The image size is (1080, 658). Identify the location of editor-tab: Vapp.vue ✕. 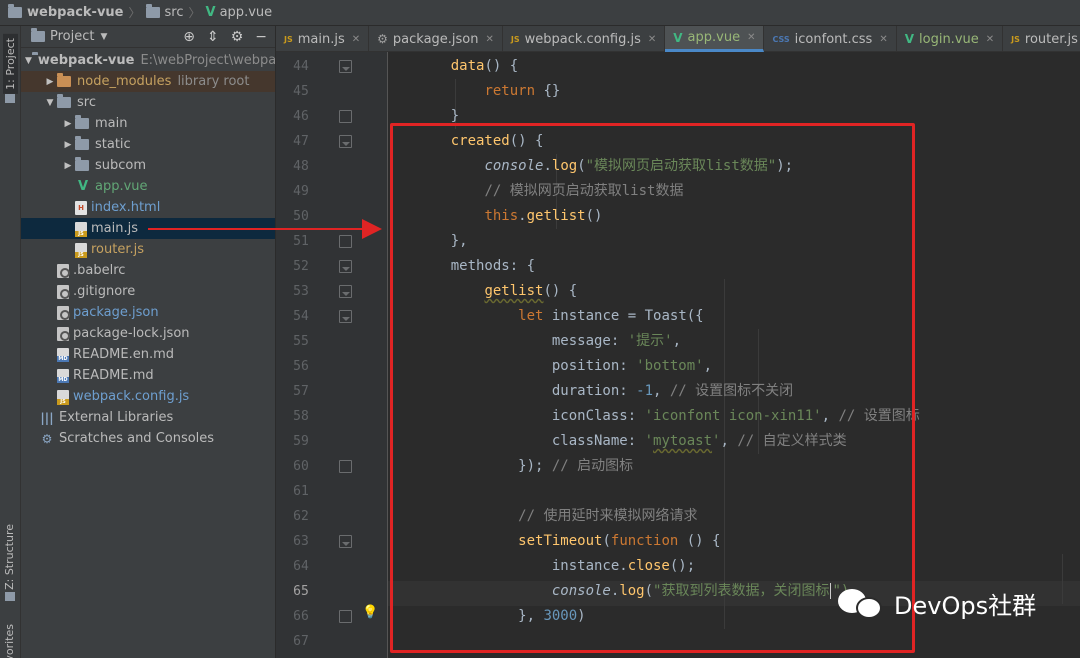
(715, 39).